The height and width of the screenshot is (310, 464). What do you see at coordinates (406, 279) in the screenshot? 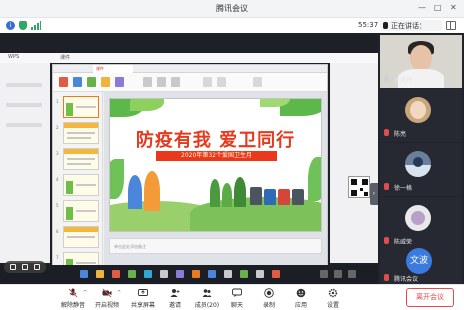
I see `participant-name: 腾讯会议` at bounding box center [406, 279].